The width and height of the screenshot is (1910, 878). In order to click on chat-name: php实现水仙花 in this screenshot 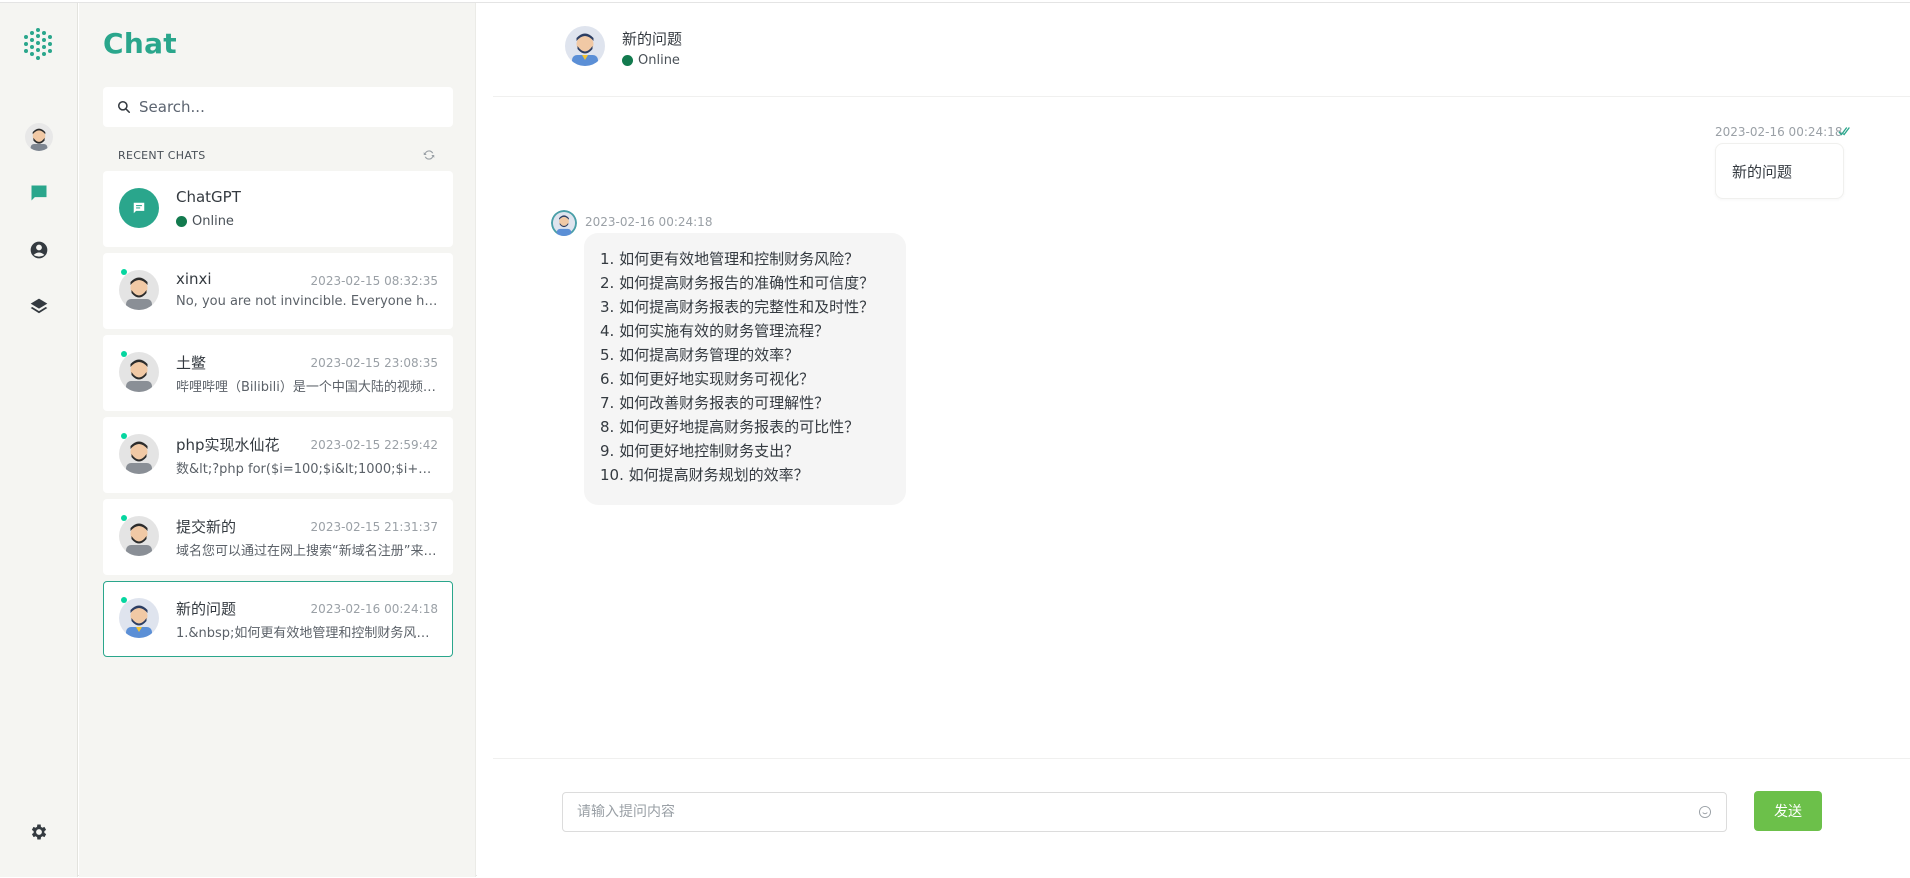, I will do `click(228, 445)`.